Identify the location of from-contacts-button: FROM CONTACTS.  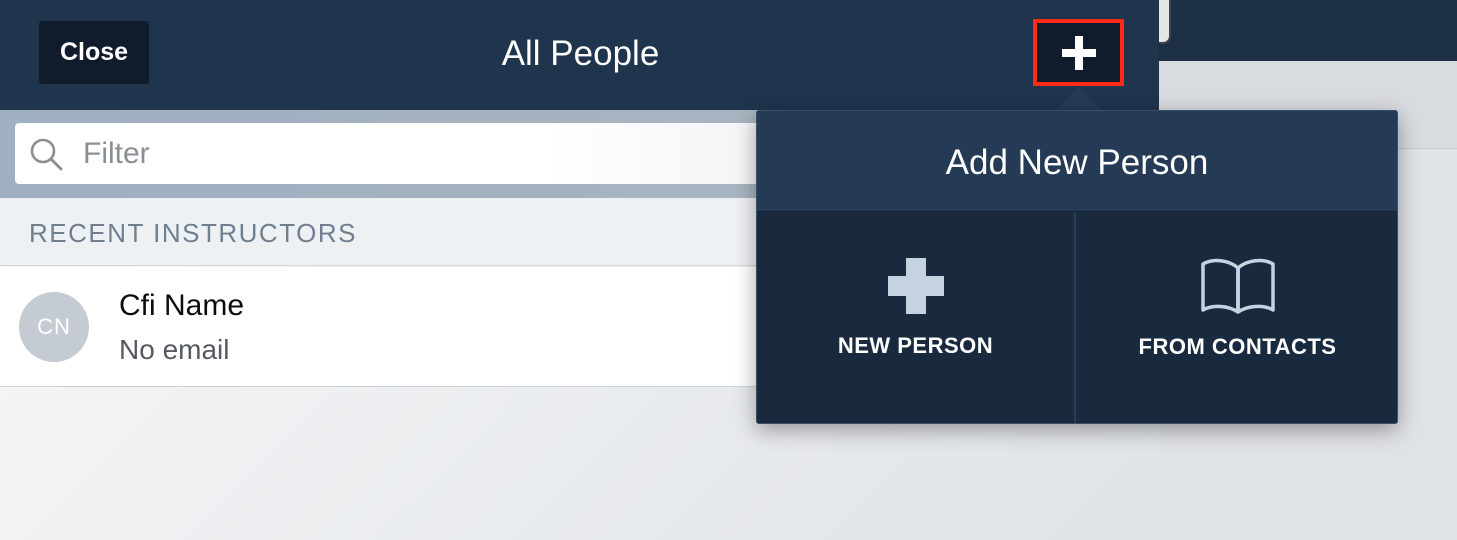
(1237, 317).